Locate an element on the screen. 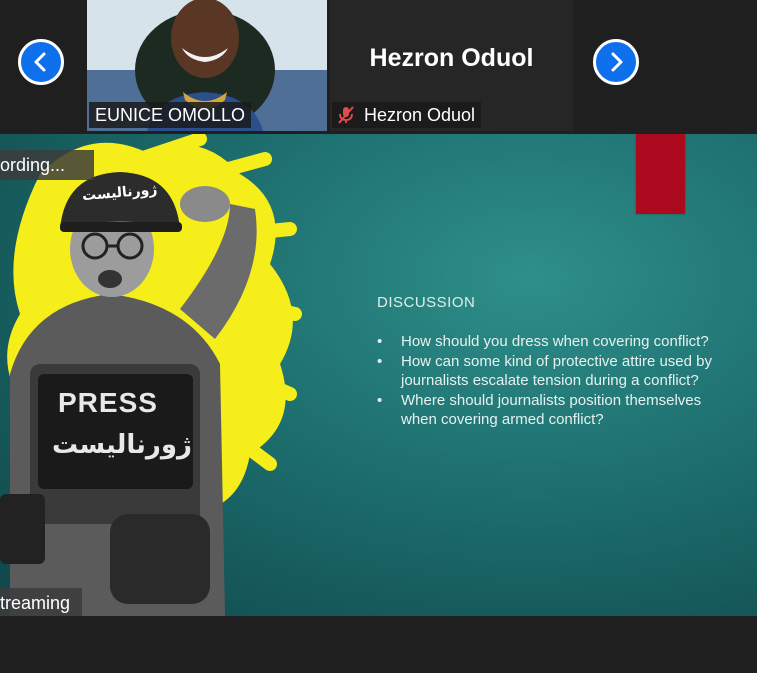  next-page-button is located at coordinates (616, 62).